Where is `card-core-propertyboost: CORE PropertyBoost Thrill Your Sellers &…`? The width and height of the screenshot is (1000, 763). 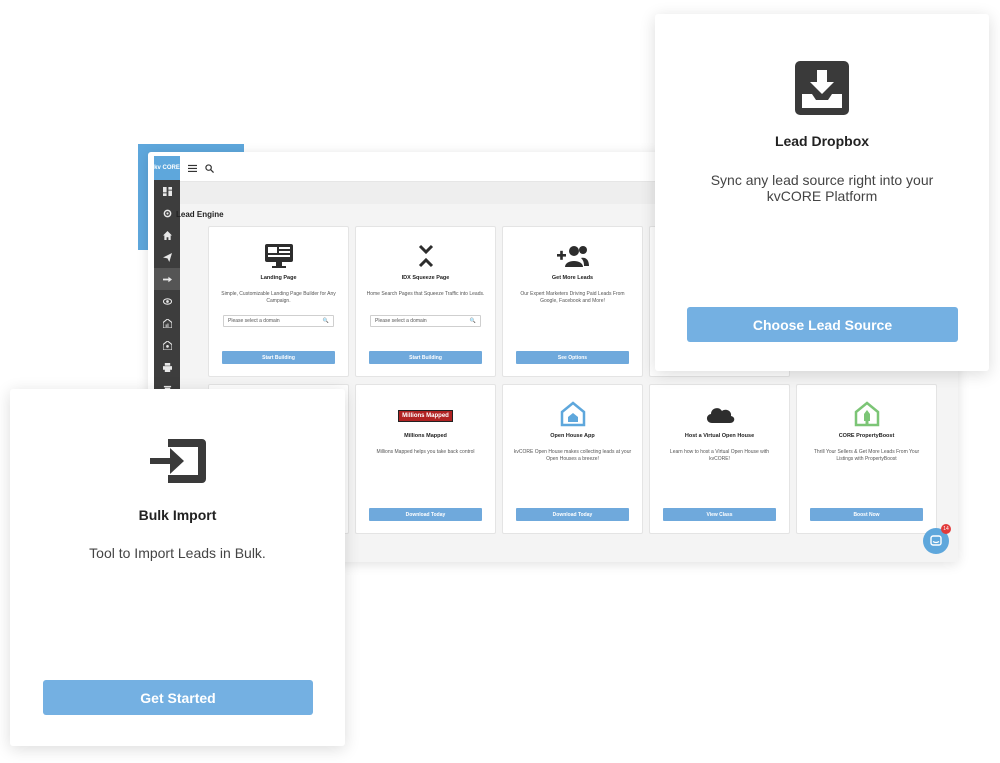 card-core-propertyboost: CORE PropertyBoost Thrill Your Sellers &… is located at coordinates (866, 459).